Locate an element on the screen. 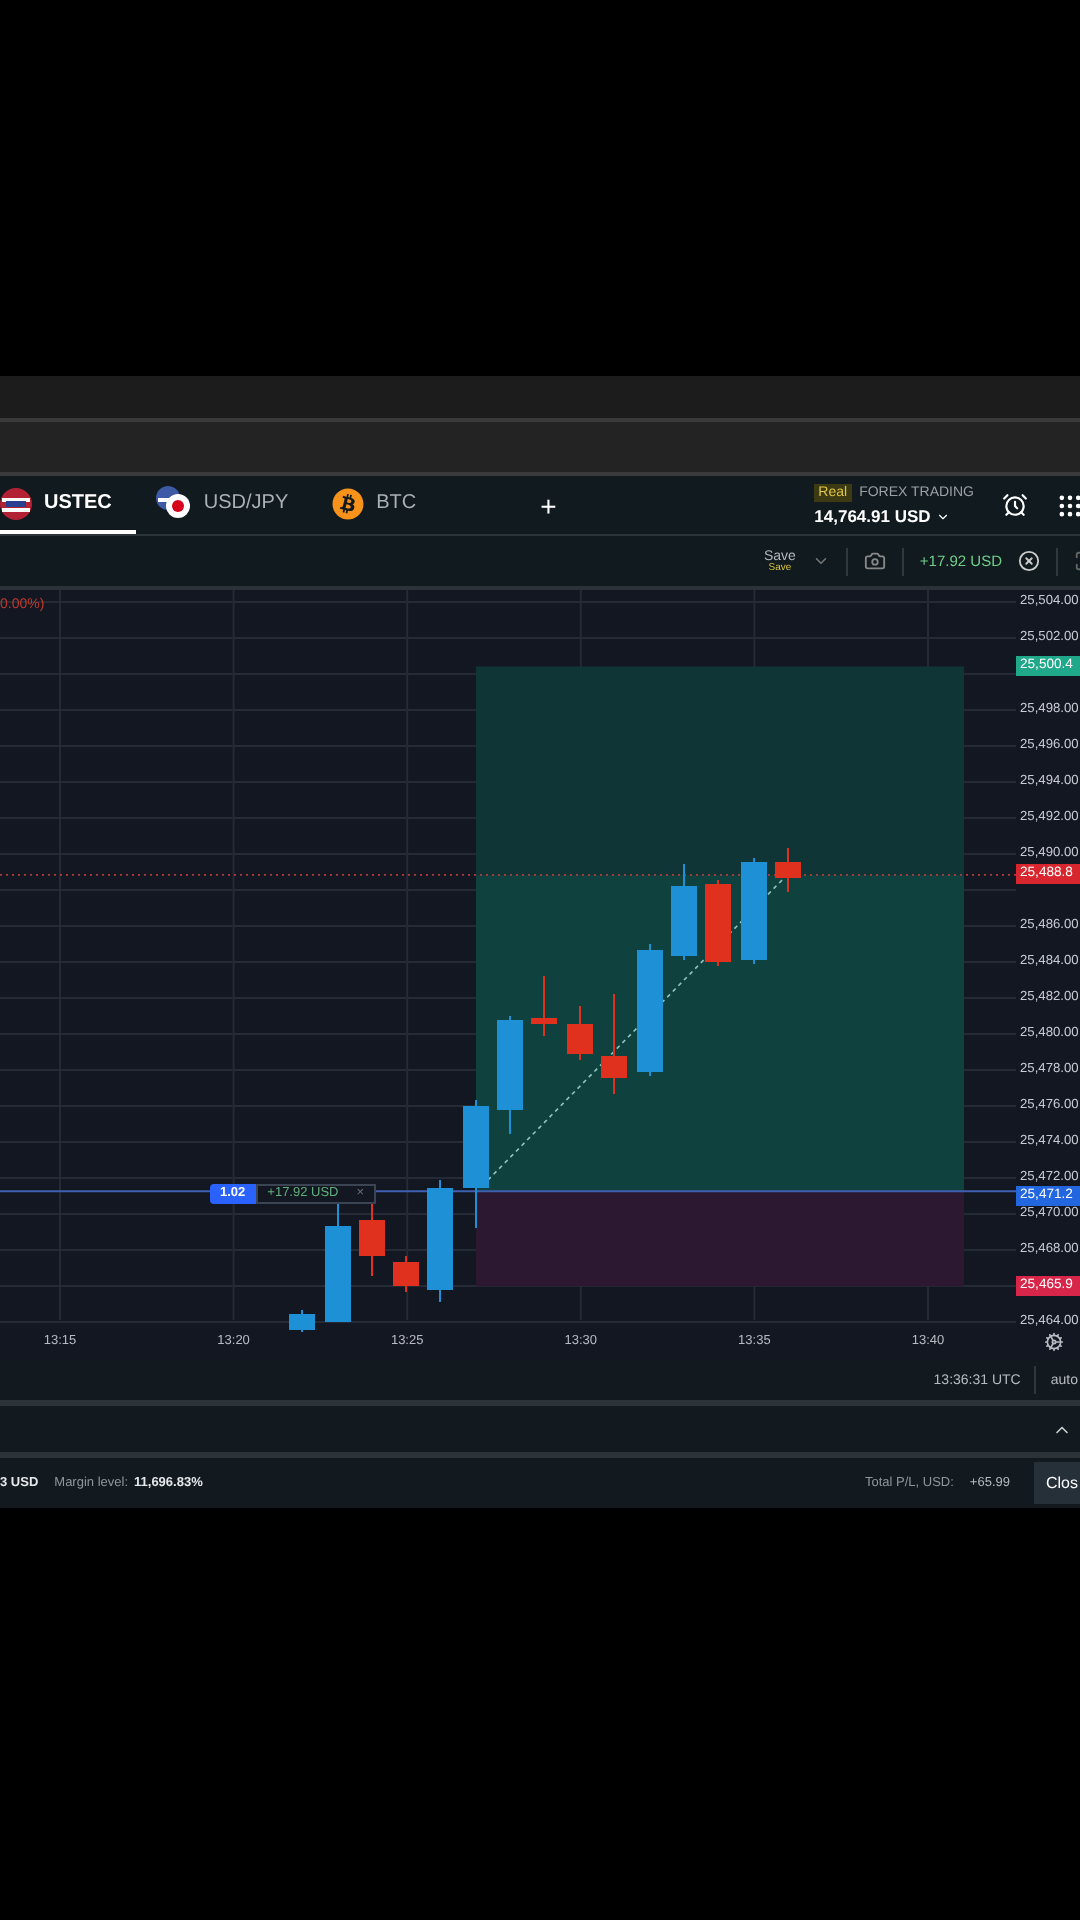 This screenshot has height=1920, width=1080. instrument-tab: USD/JPY is located at coordinates (234, 505).